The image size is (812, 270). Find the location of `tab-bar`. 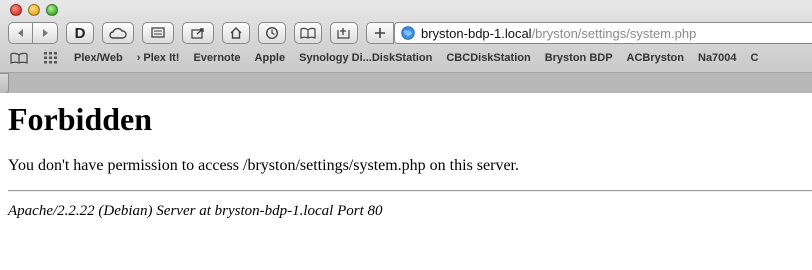

tab-bar is located at coordinates (406, 83).